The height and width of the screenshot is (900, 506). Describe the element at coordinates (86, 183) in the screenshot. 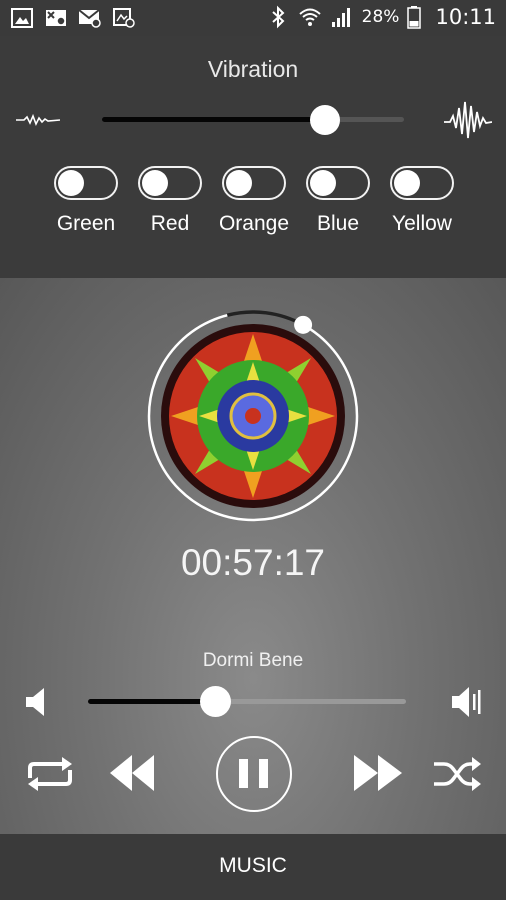

I see `green-toggle` at that location.